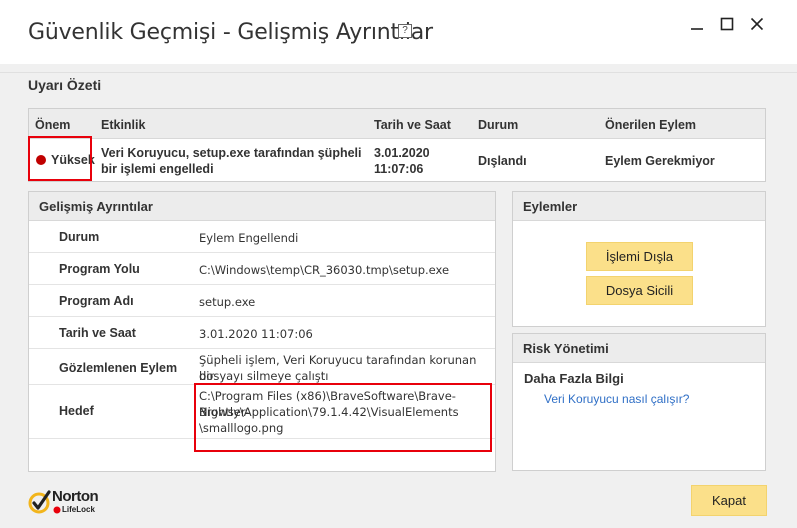 This screenshot has height=528, width=797. Describe the element at coordinates (639, 256) in the screenshot. I see `exclude-process-button: İşlemi Dışla` at that location.